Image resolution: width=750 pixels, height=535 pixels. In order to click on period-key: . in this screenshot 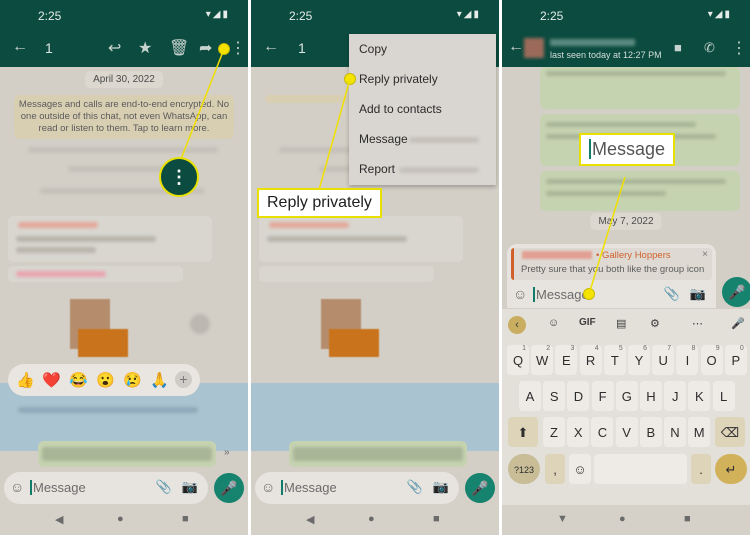, I will do `click(701, 469)`.